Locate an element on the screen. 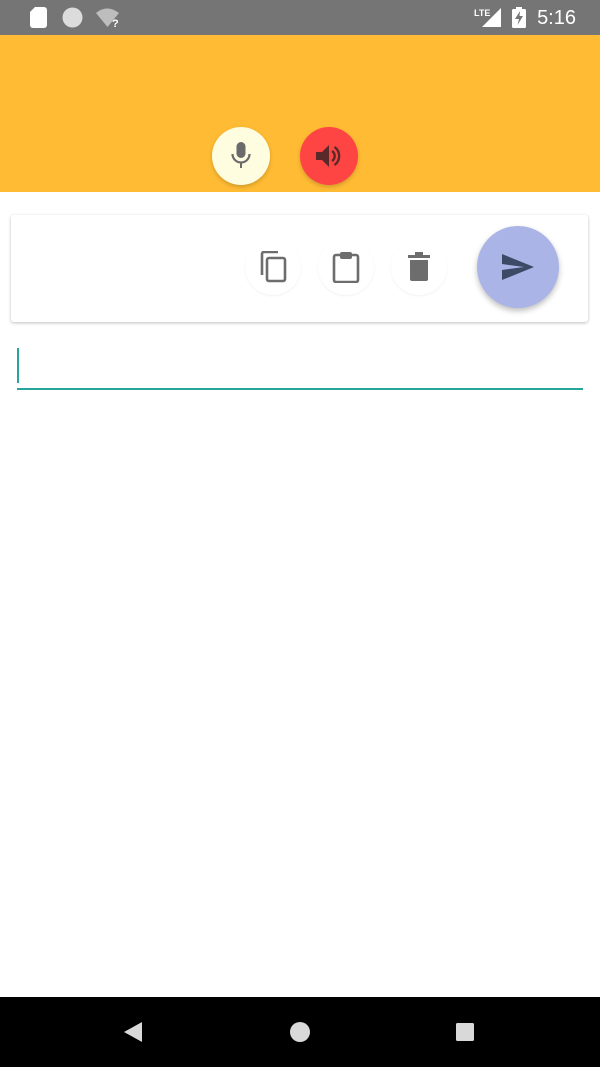 The width and height of the screenshot is (600, 1067). battery-charging-icon is located at coordinates (519, 17).